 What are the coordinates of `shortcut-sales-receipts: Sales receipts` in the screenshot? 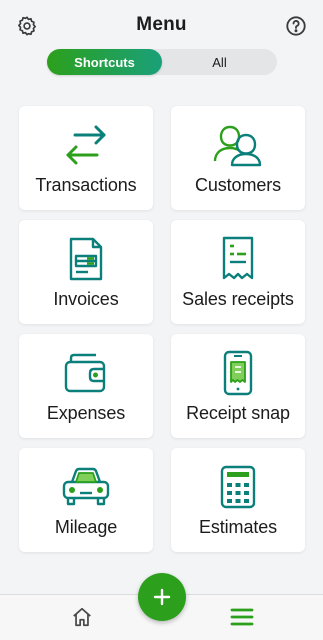 It's located at (238, 272).